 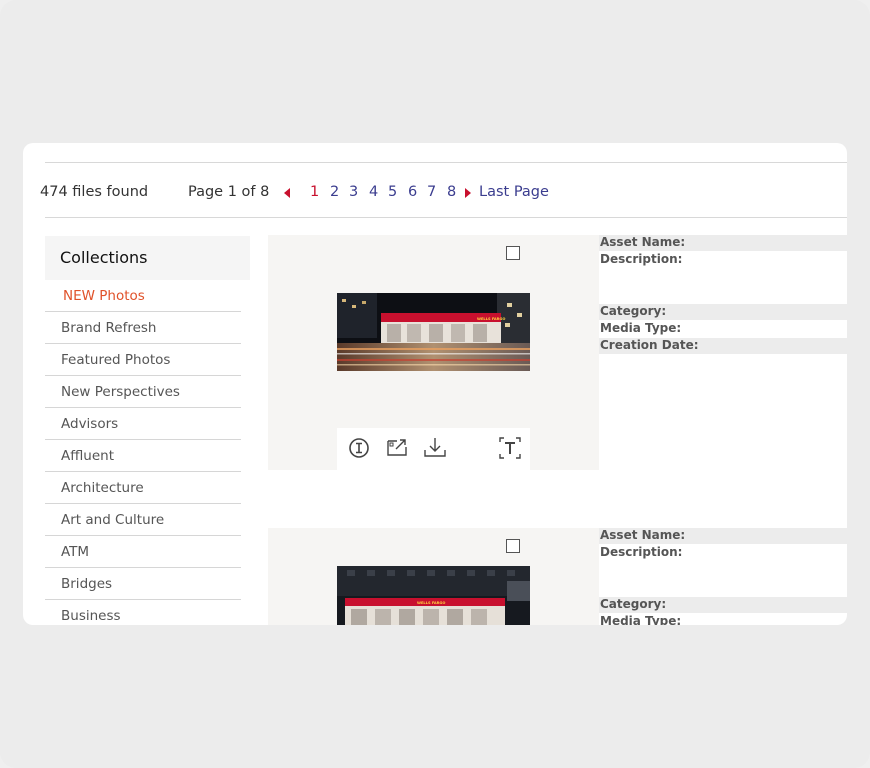 I want to click on collection-item-brand-refresh: Brand Refresh, so click(x=143, y=328).